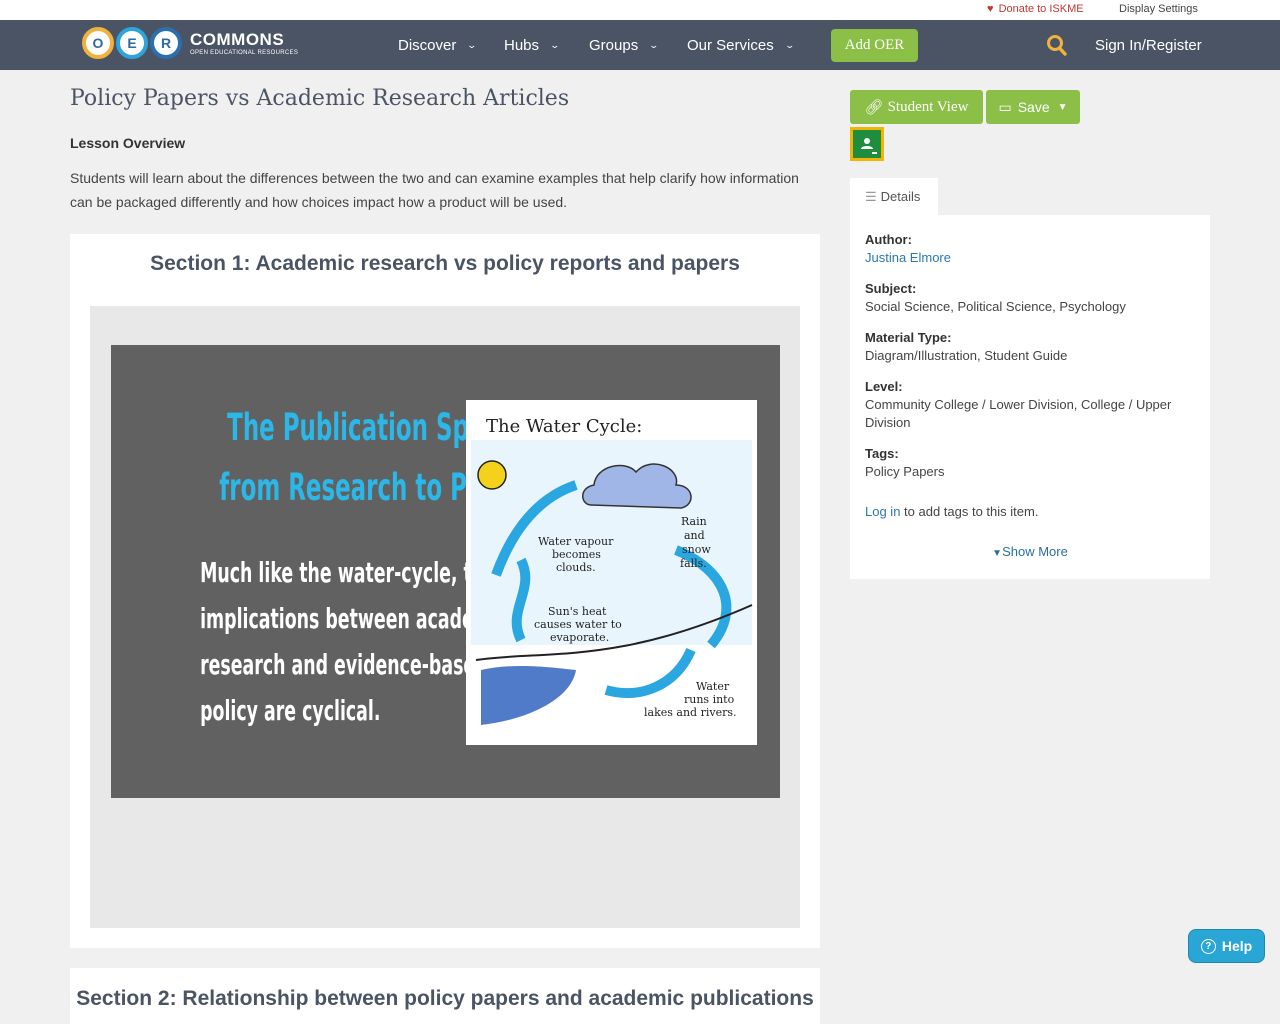  I want to click on logo-tagline: OPEN EDUCATIONAL RESOURCES, so click(244, 52).